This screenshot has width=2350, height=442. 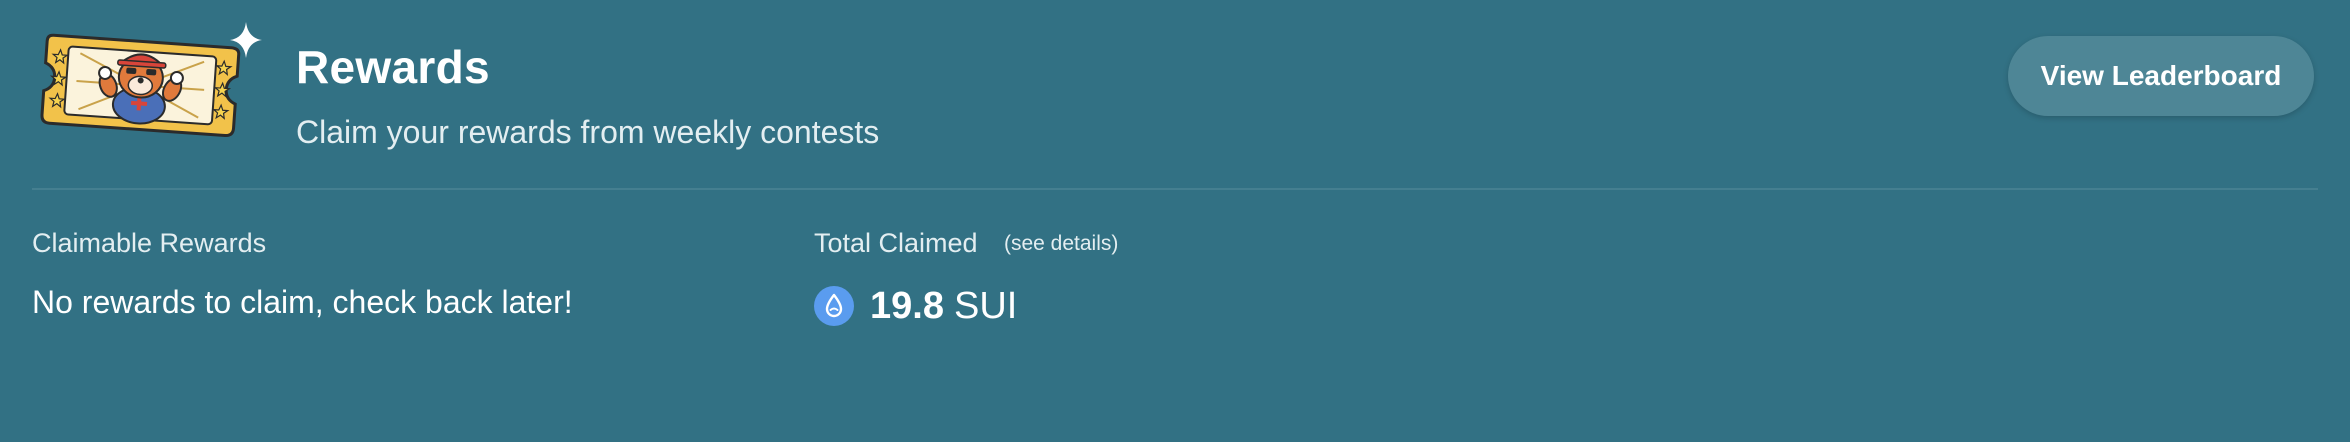 I want to click on sui-amount: 19.8, so click(x=907, y=305).